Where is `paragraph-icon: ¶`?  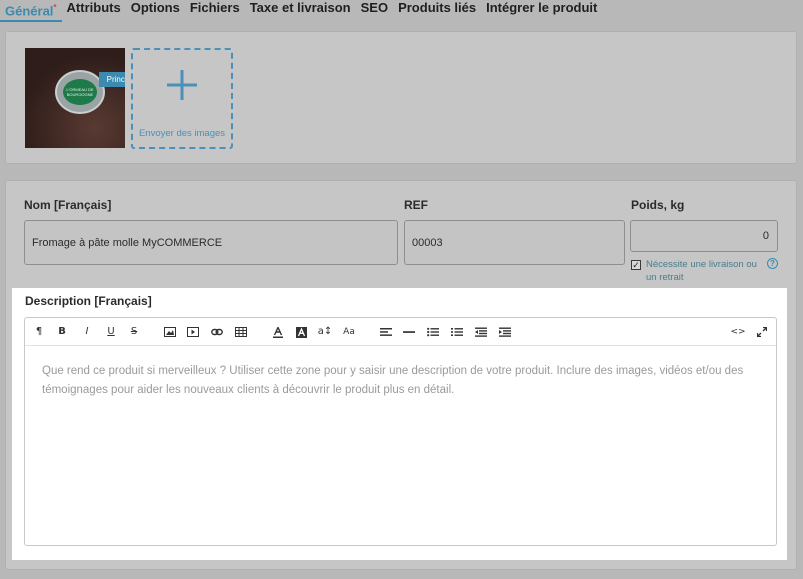 paragraph-icon: ¶ is located at coordinates (39, 332).